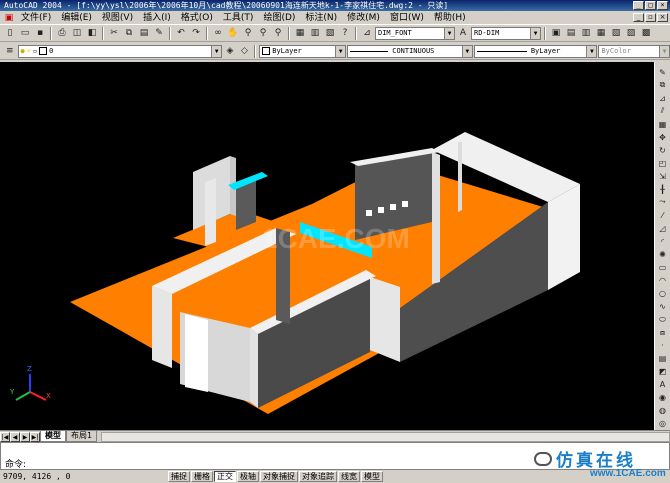 The width and height of the screenshot is (670, 483). Describe the element at coordinates (662, 424) in the screenshot. I see `orbit-icon: ◎` at that location.